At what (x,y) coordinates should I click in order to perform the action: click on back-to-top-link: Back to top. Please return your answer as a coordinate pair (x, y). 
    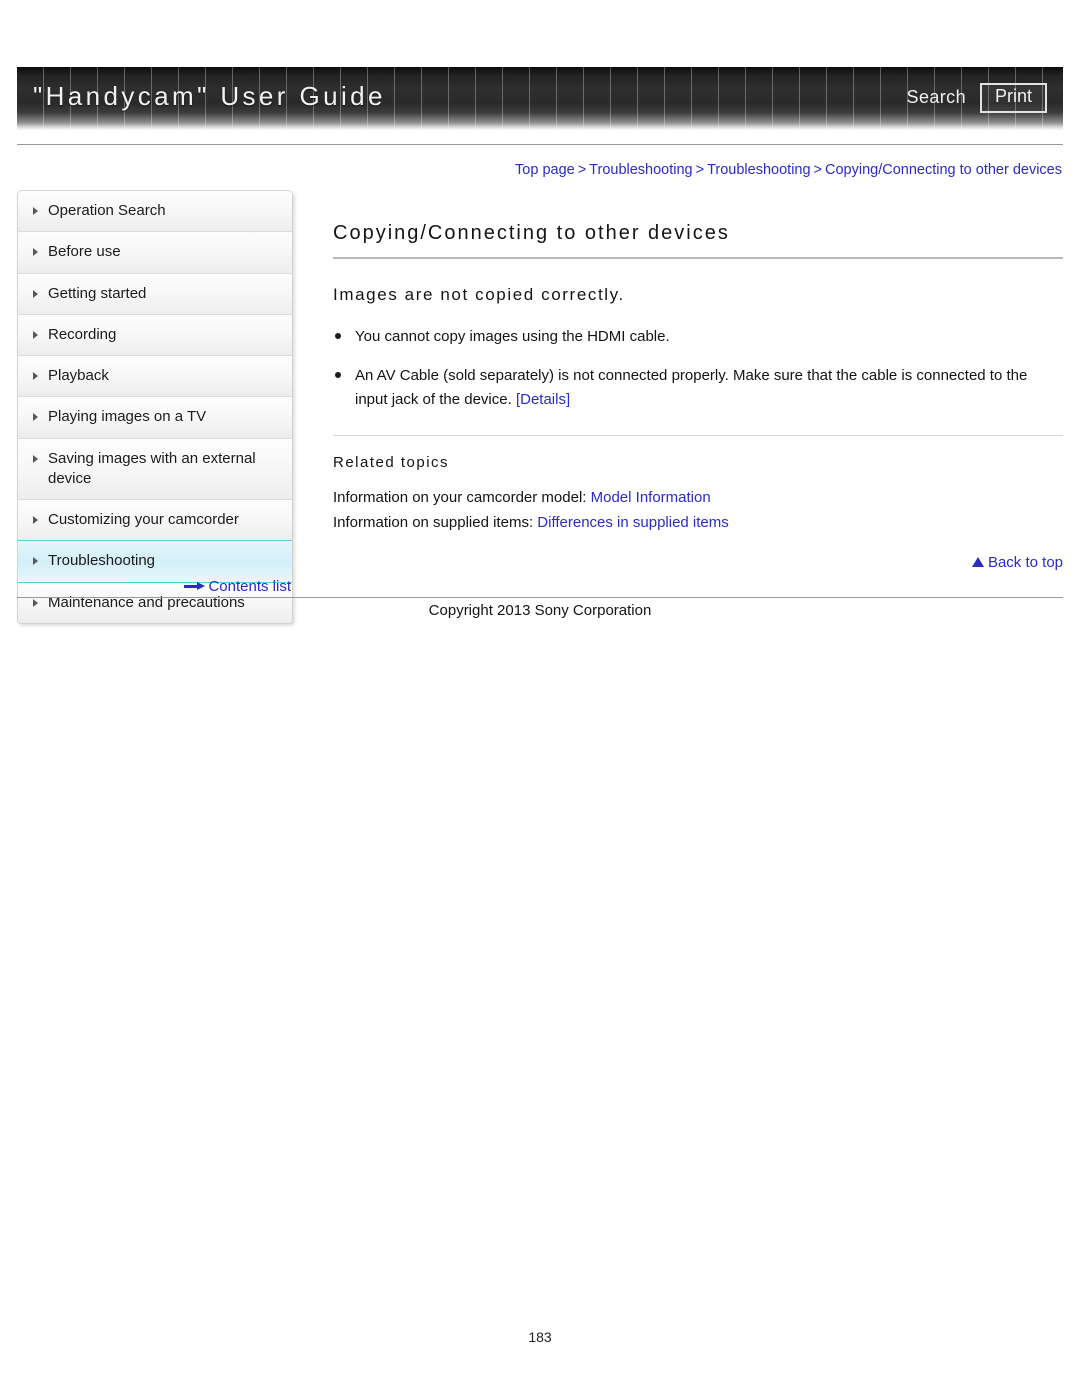
    Looking at the image, I should click on (1017, 562).